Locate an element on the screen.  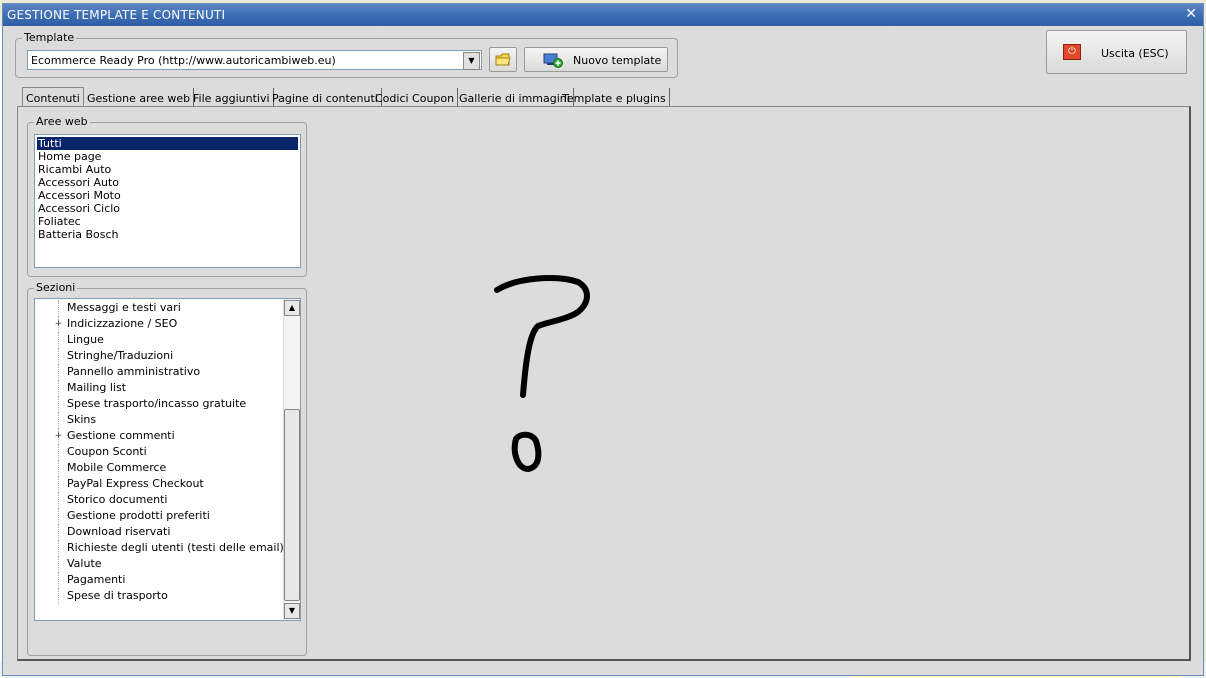
new-template-button: Nuovo template is located at coordinates (596, 59).